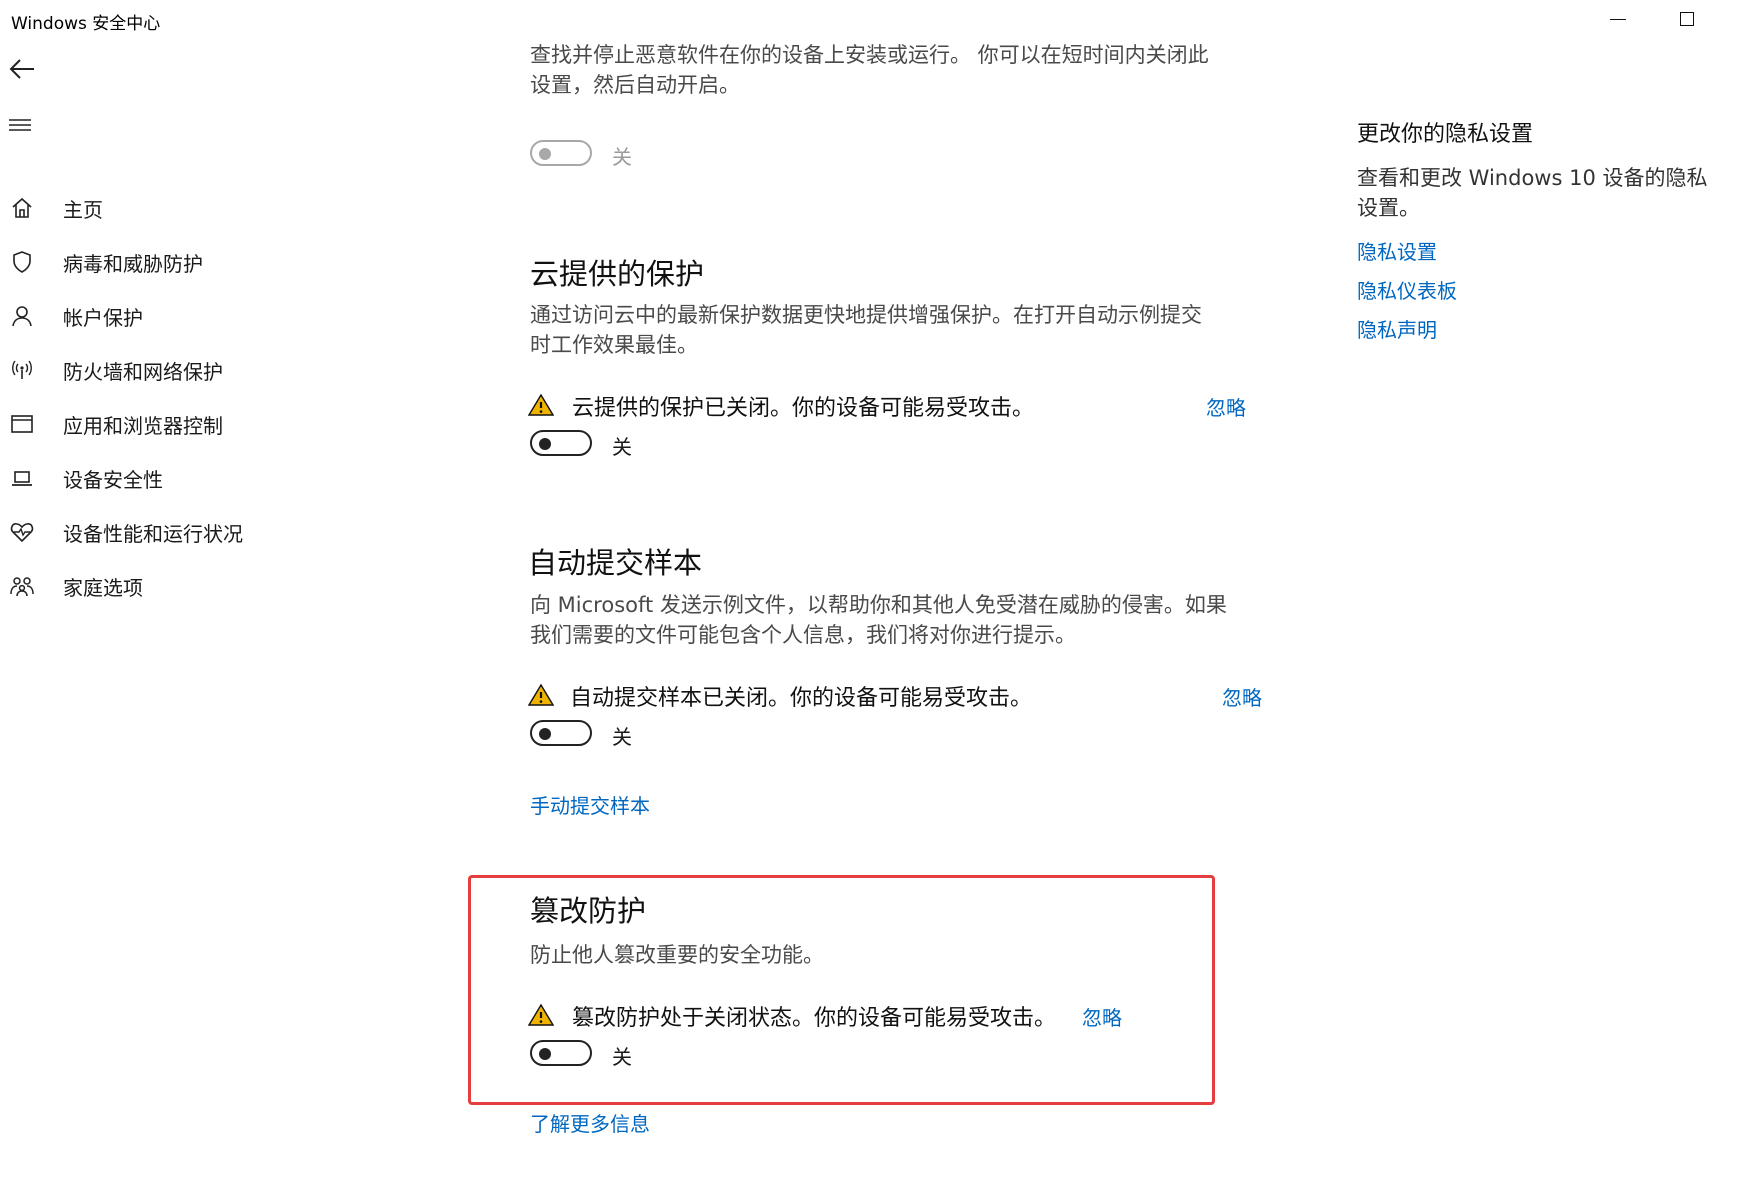 This screenshot has height=1186, width=1743. What do you see at coordinates (561, 443) in the screenshot?
I see `cloud-protection-toggle` at bounding box center [561, 443].